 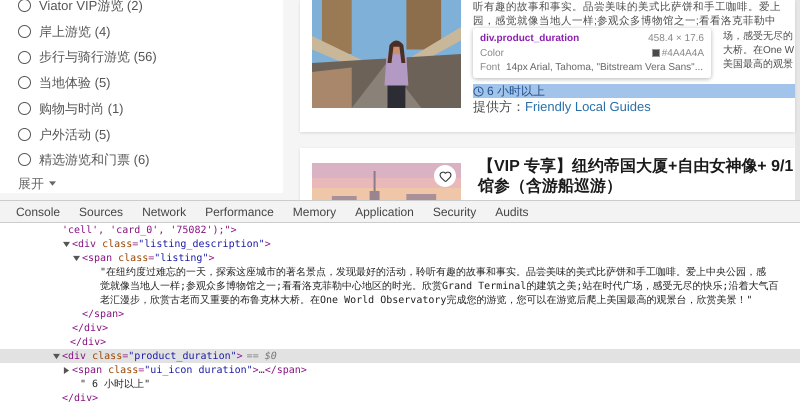 What do you see at coordinates (101, 211) in the screenshot?
I see `devtools-tab: Sources` at bounding box center [101, 211].